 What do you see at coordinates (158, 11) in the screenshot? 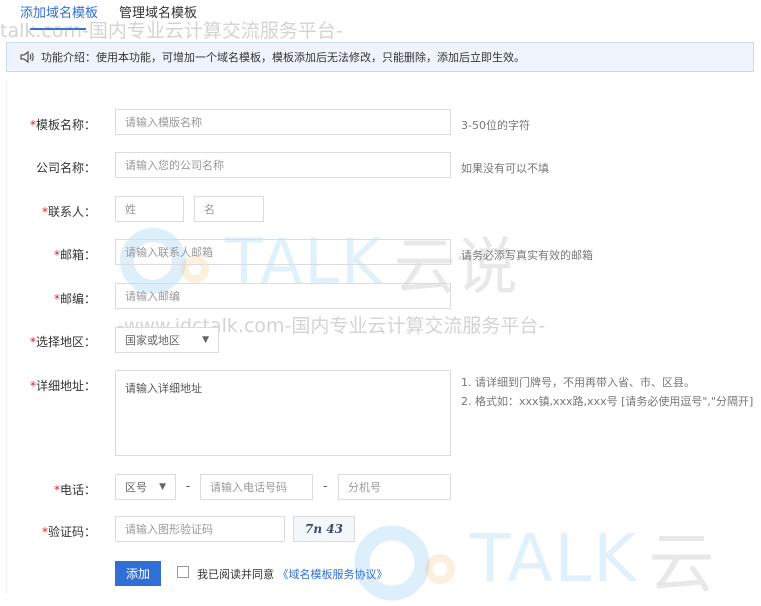
I see `tab-manage-template: 管理域名模板` at bounding box center [158, 11].